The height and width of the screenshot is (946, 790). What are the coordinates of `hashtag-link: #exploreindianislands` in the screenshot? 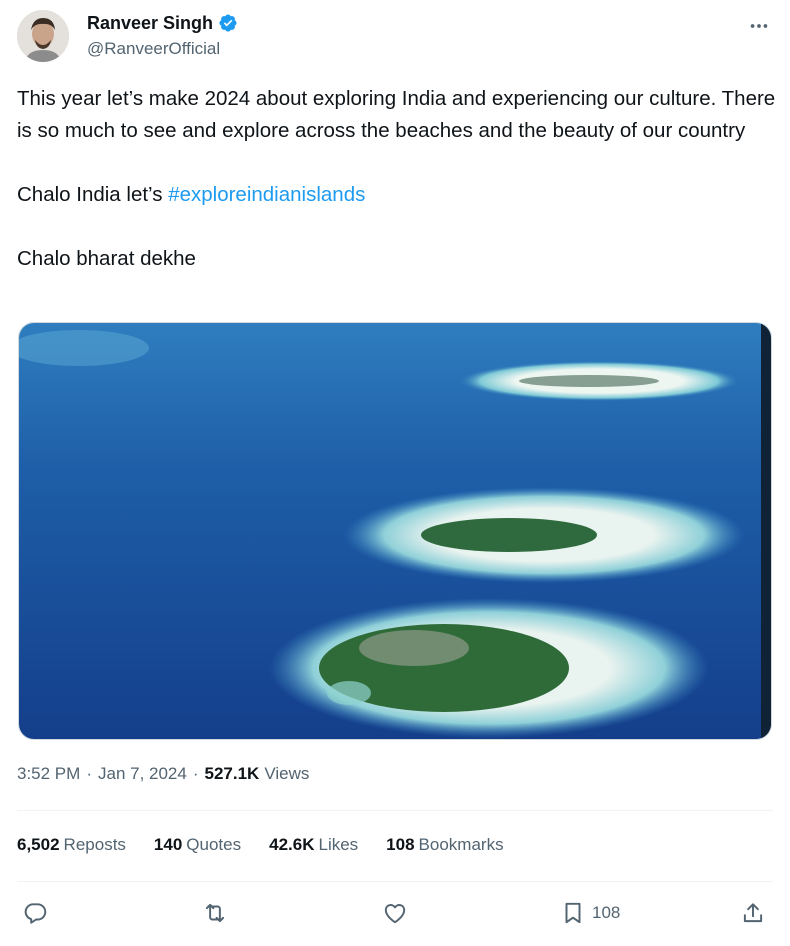 It's located at (266, 194).